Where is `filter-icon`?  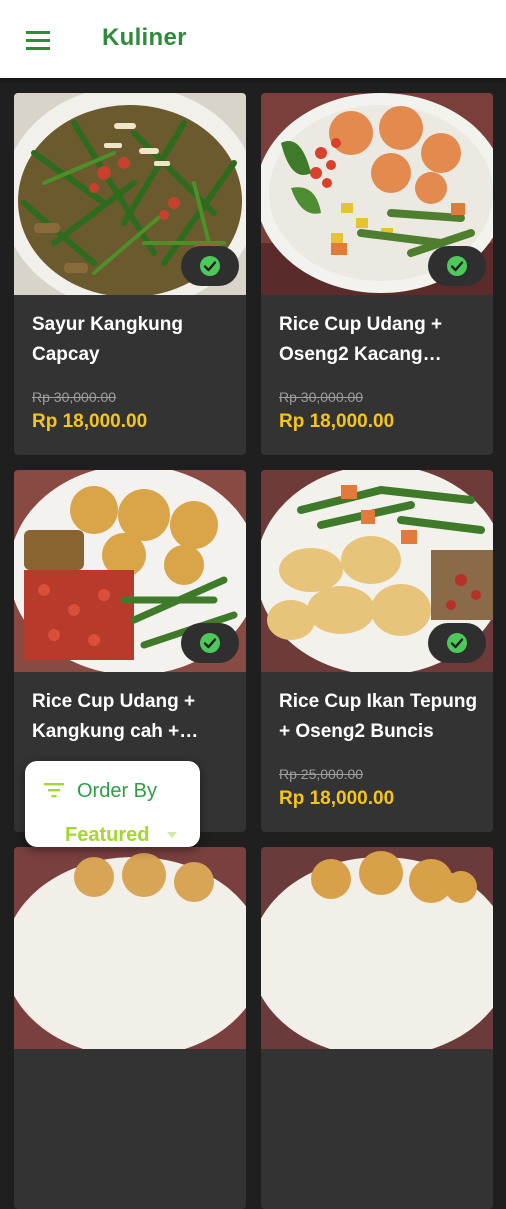
filter-icon is located at coordinates (54, 790).